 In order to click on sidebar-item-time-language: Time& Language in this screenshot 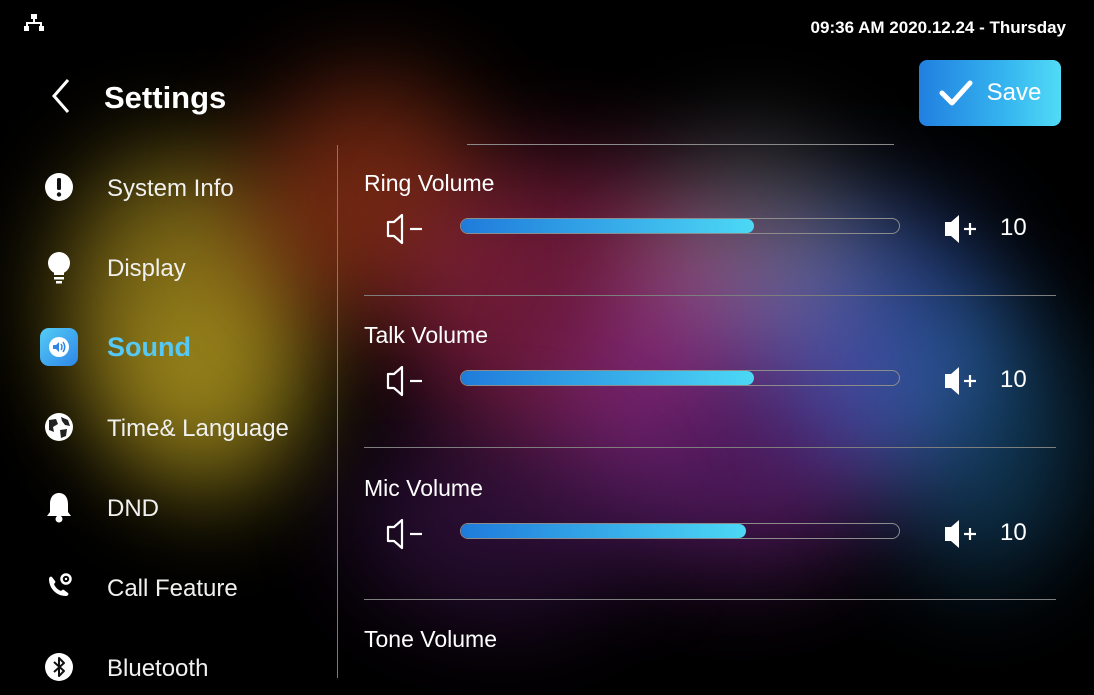, I will do `click(168, 425)`.